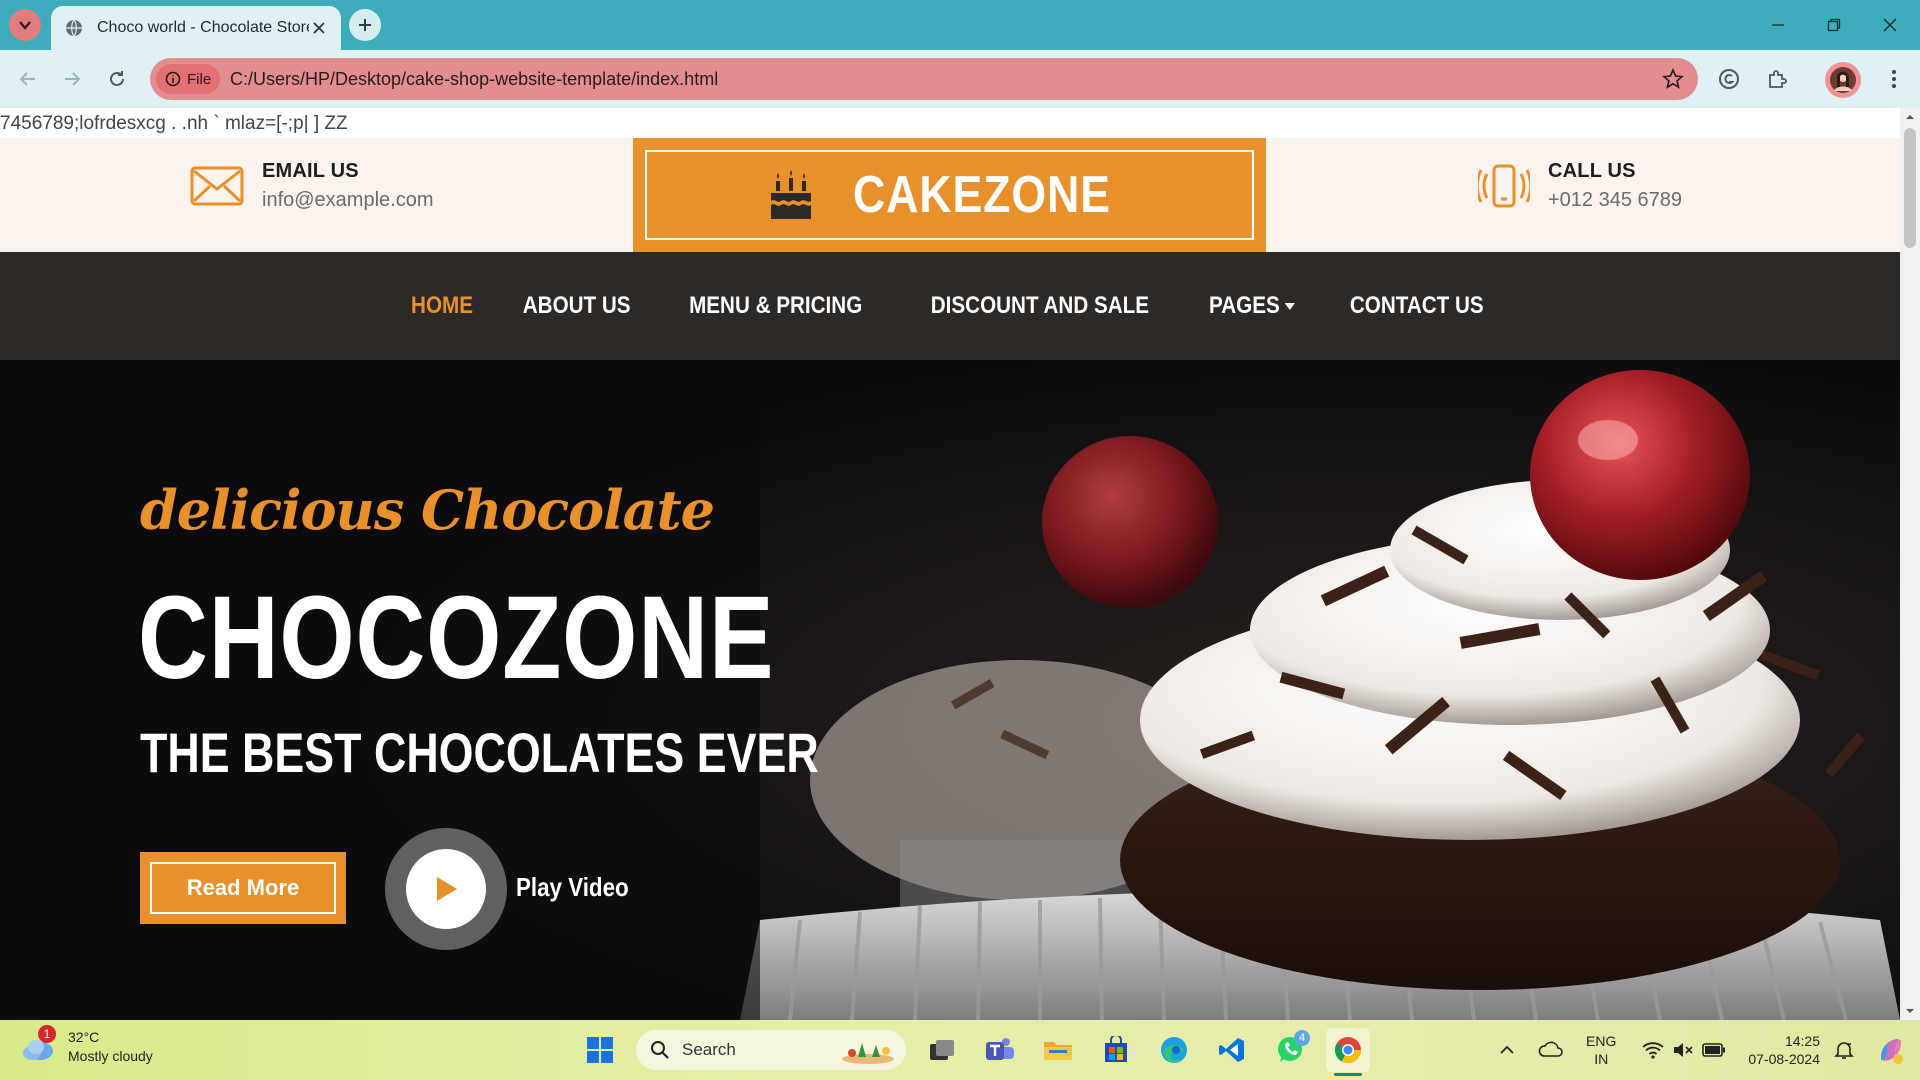 Image resolution: width=1920 pixels, height=1080 pixels. Describe the element at coordinates (1507, 1050) in the screenshot. I see `chevron-up-icon` at that location.